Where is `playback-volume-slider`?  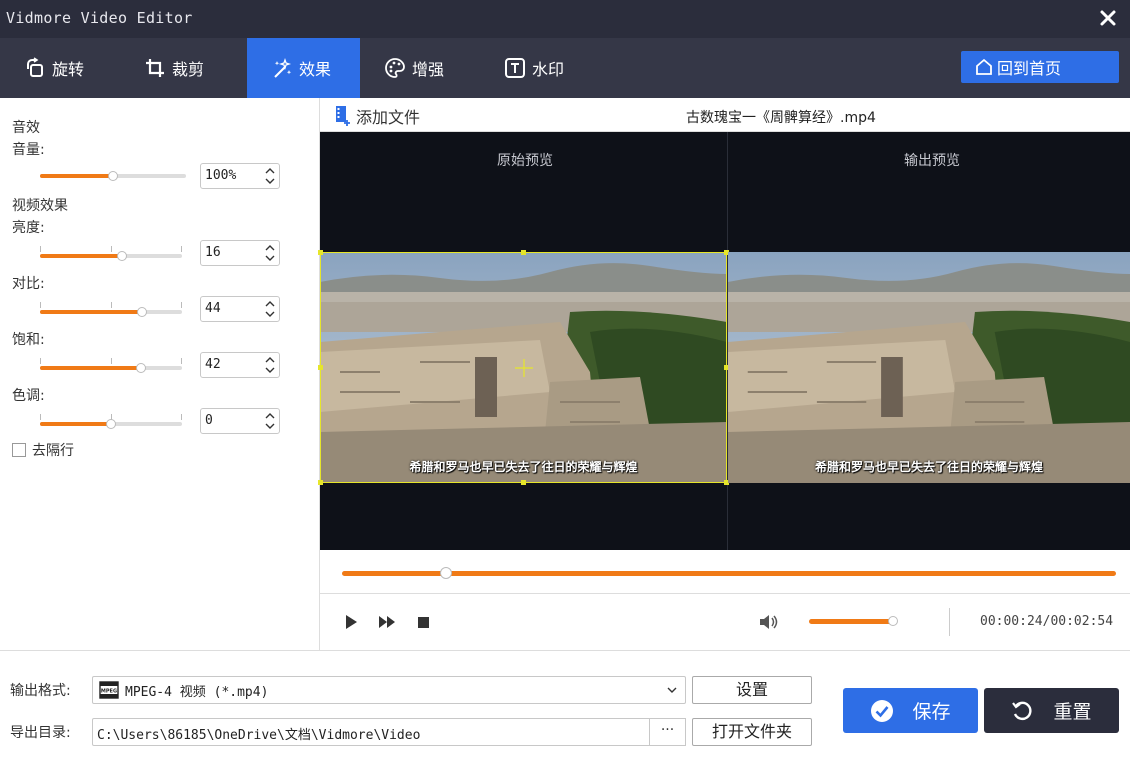 playback-volume-slider is located at coordinates (853, 621).